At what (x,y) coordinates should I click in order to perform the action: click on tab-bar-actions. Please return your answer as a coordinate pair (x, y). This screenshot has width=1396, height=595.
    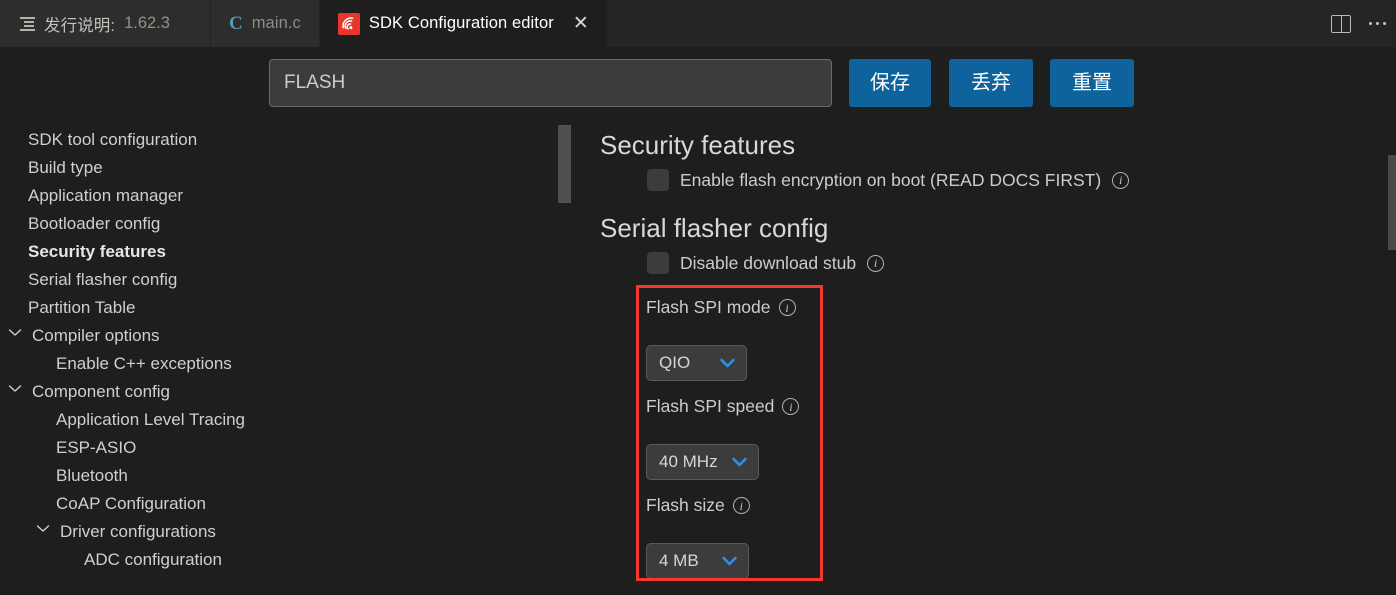
    Looking at the image, I should click on (1358, 23).